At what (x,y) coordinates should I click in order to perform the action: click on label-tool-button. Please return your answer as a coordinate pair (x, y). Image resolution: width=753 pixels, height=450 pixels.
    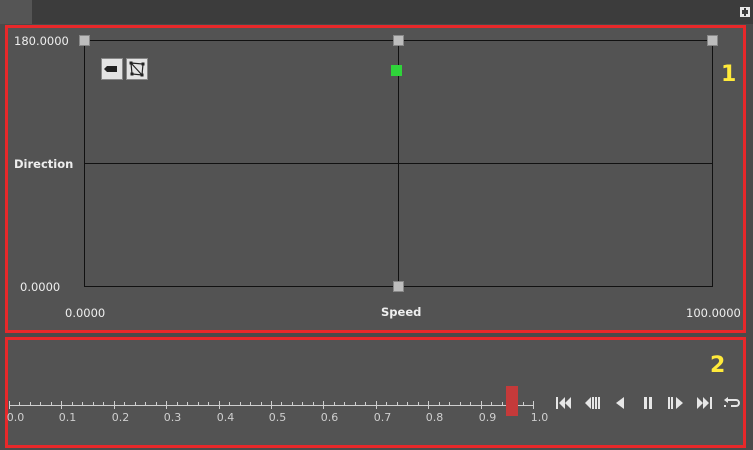
    Looking at the image, I should click on (112, 69).